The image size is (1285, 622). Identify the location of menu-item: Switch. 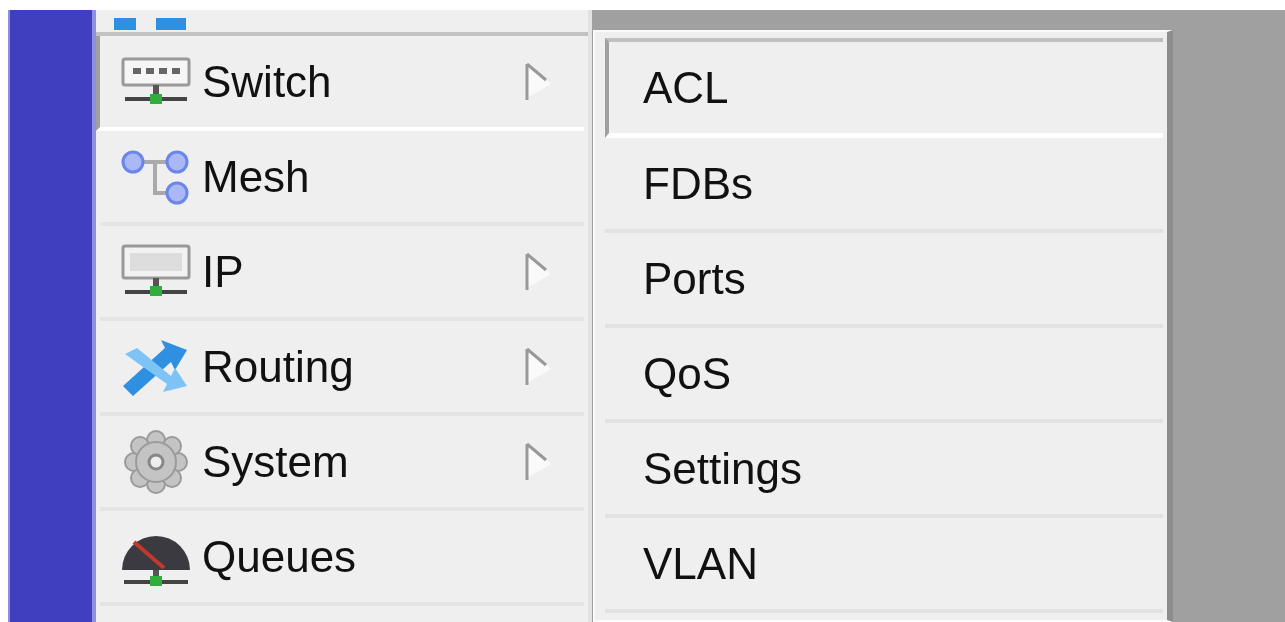
(340, 83).